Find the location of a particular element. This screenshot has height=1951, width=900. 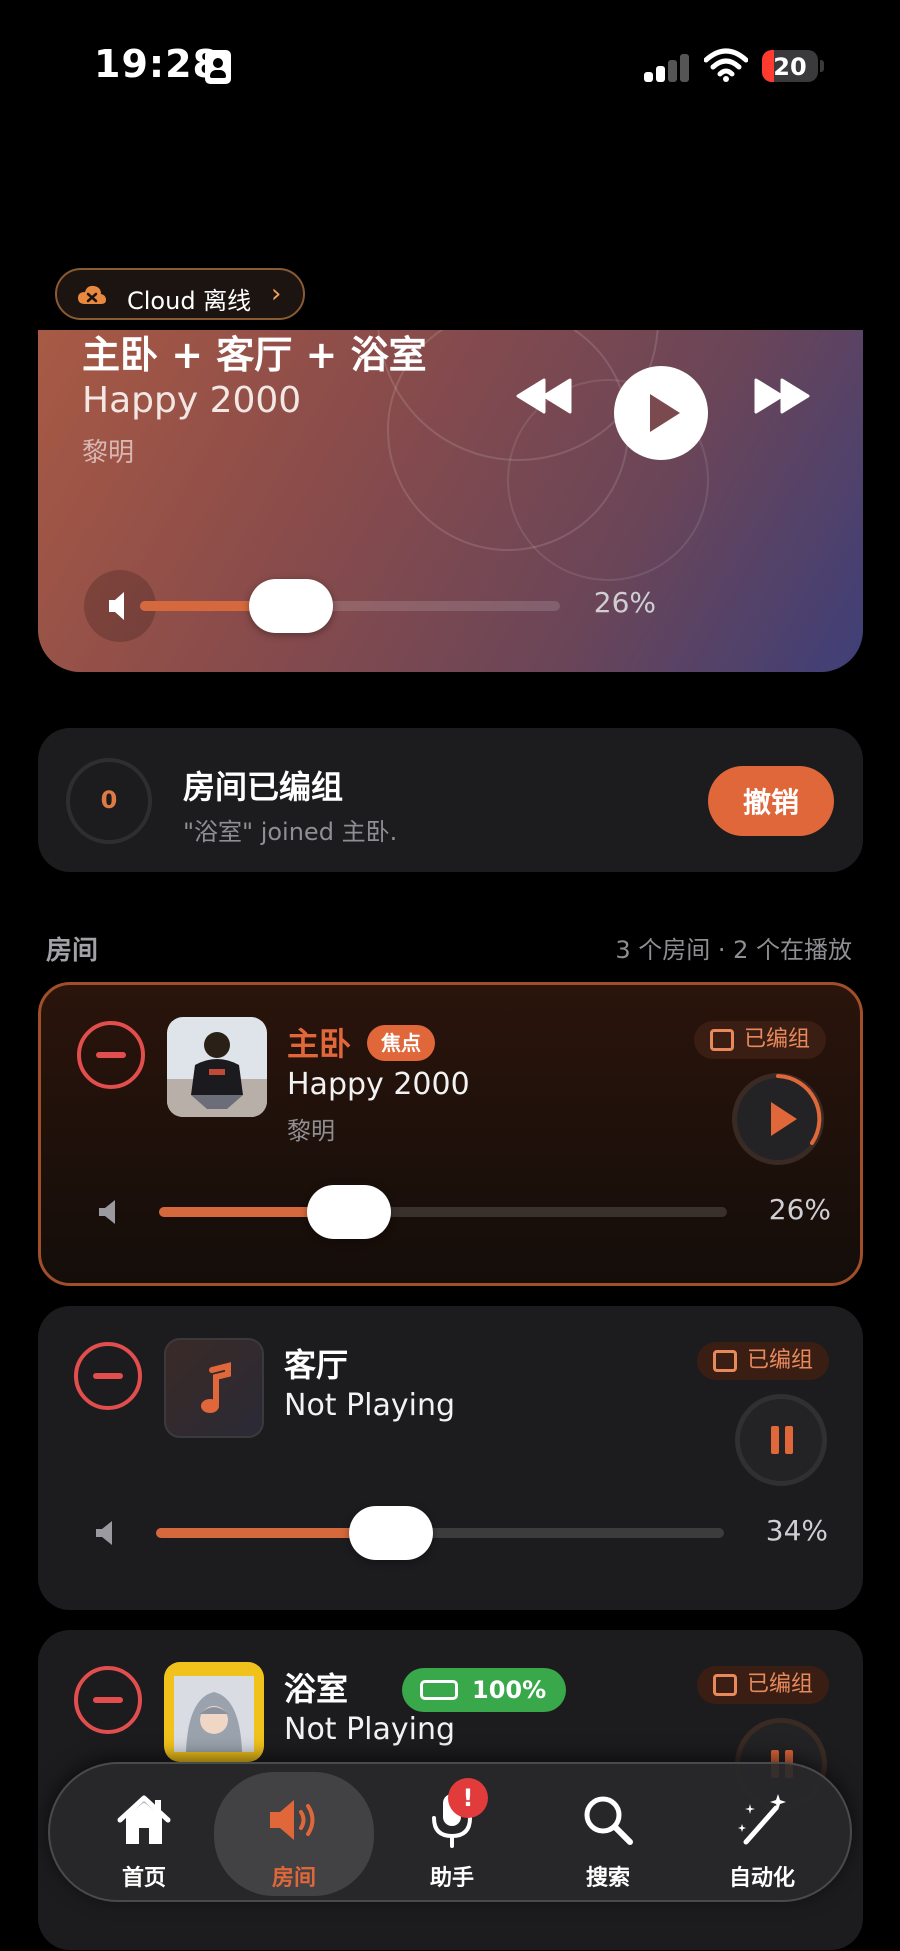

tab-assistant: ! 助手 is located at coordinates (452, 1834).